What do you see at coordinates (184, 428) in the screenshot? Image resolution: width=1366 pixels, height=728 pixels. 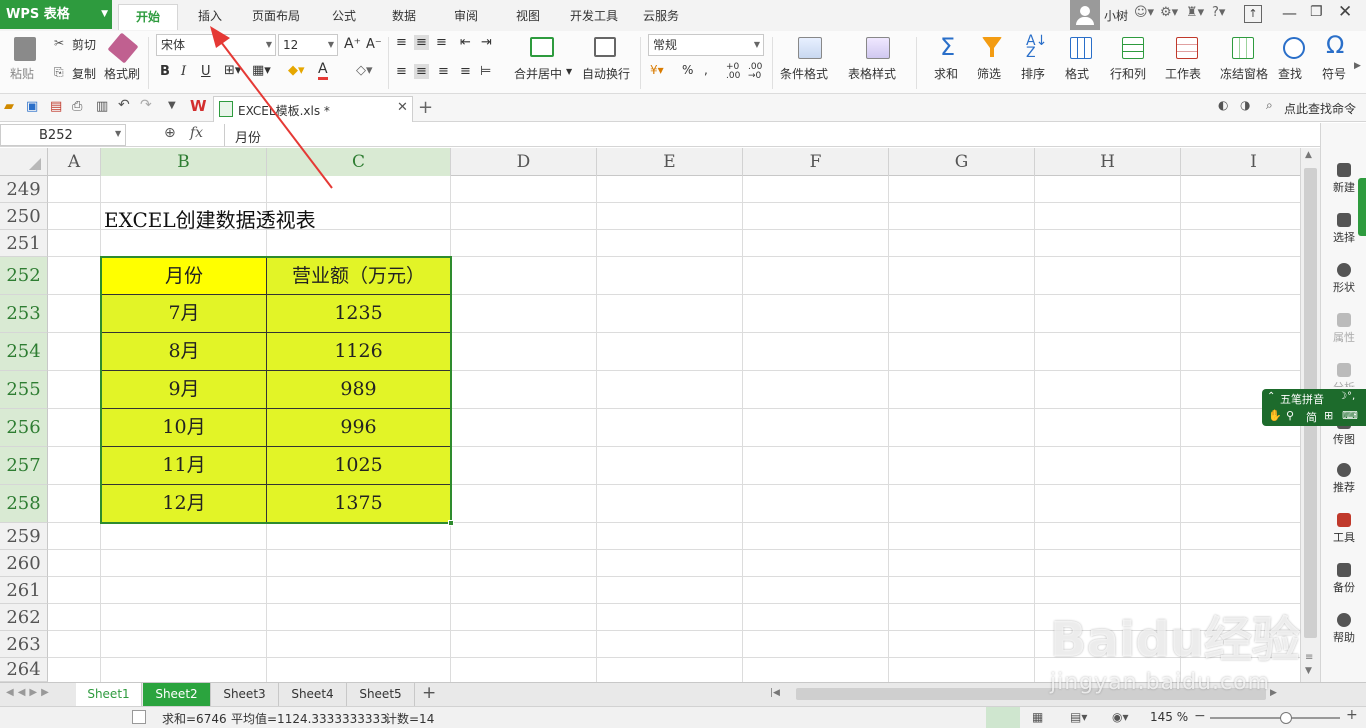 I see `table-cell-month: 10月` at bounding box center [184, 428].